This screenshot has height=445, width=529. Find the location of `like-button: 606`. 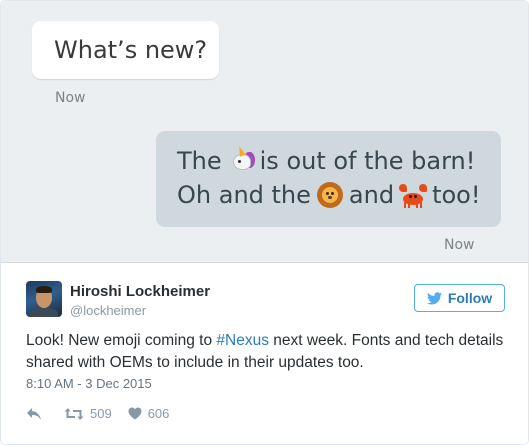

like-button: 606 is located at coordinates (149, 413).